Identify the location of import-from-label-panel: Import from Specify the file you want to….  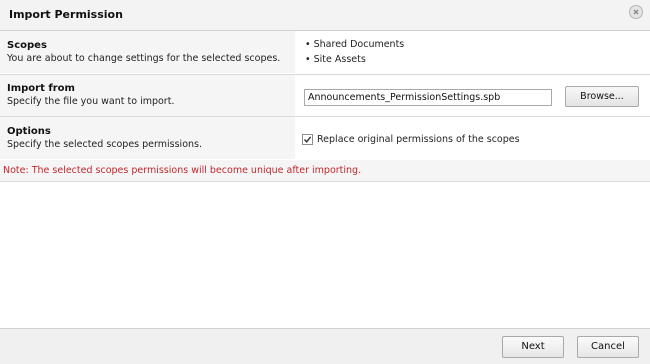
(147, 95).